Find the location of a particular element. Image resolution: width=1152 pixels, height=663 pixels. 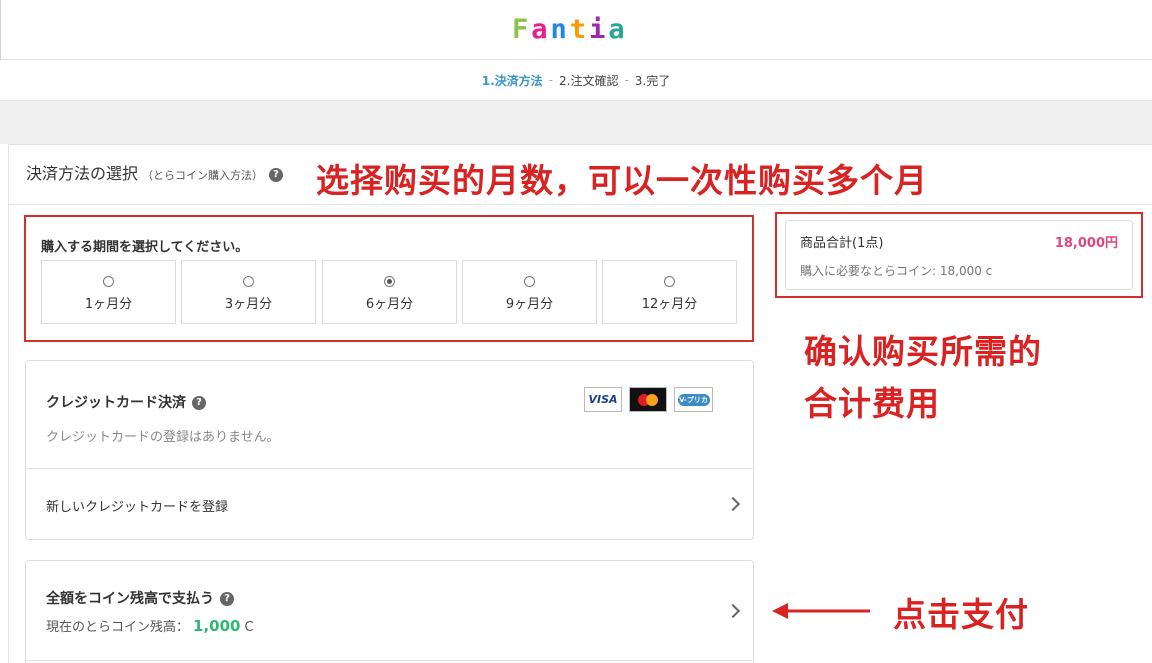

site-header: F a n t i a is located at coordinates (576, 30).